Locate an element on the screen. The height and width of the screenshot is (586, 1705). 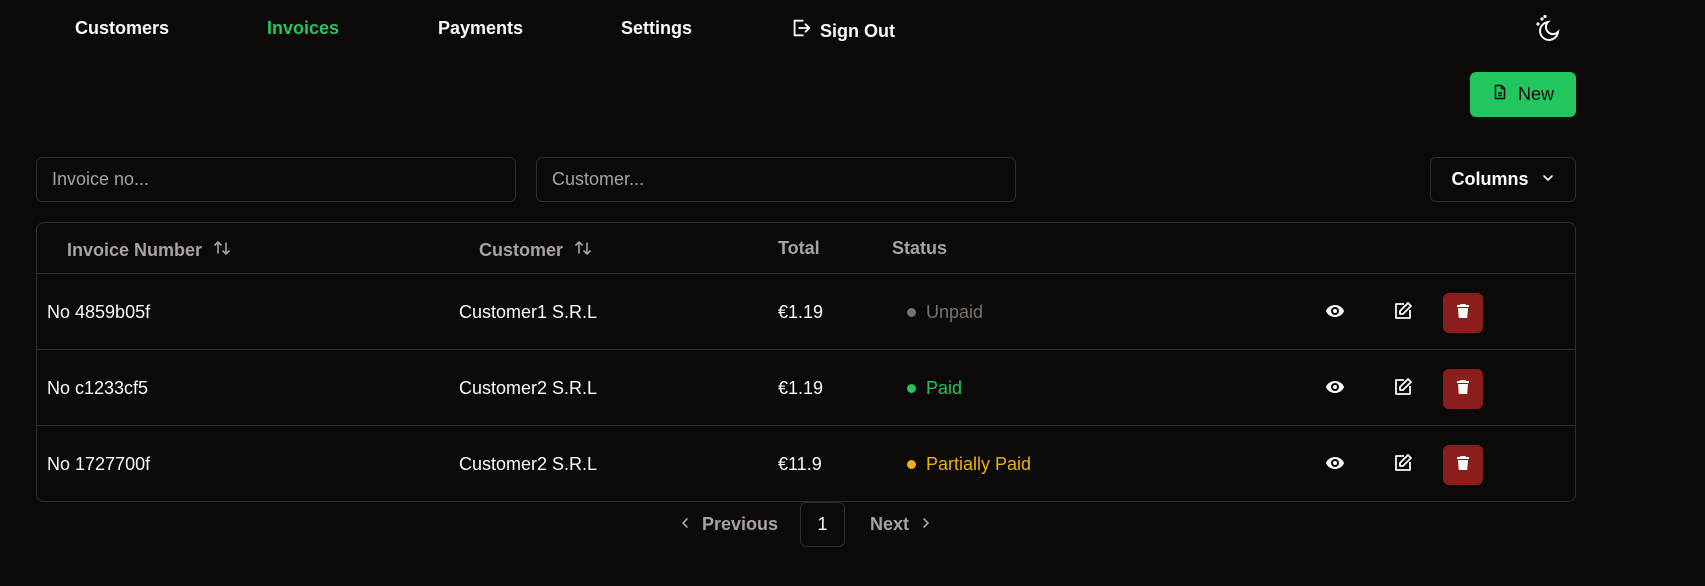
status-cell: Unpaid is located at coordinates (945, 312).